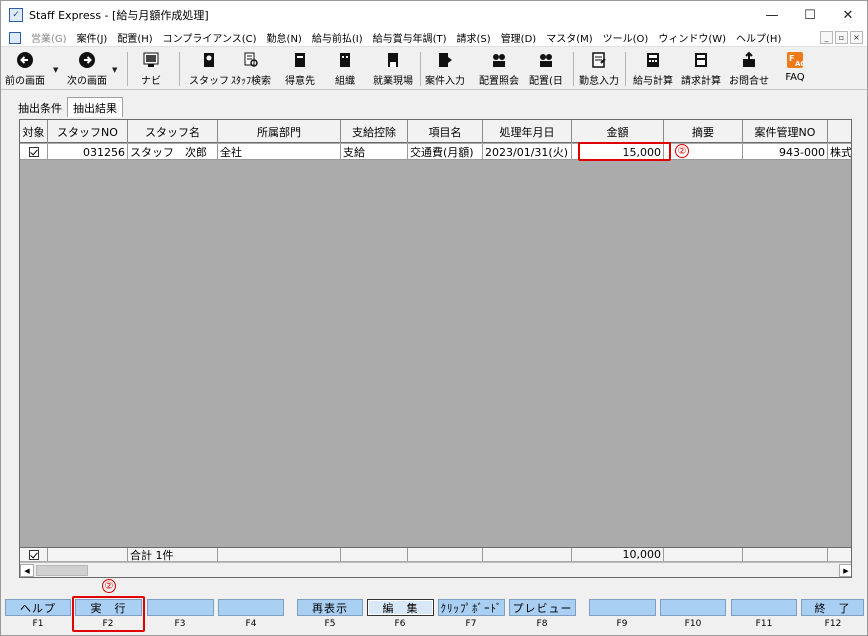 The height and width of the screenshot is (636, 868). I want to click on menu-sales: 営業(G), so click(49, 37).